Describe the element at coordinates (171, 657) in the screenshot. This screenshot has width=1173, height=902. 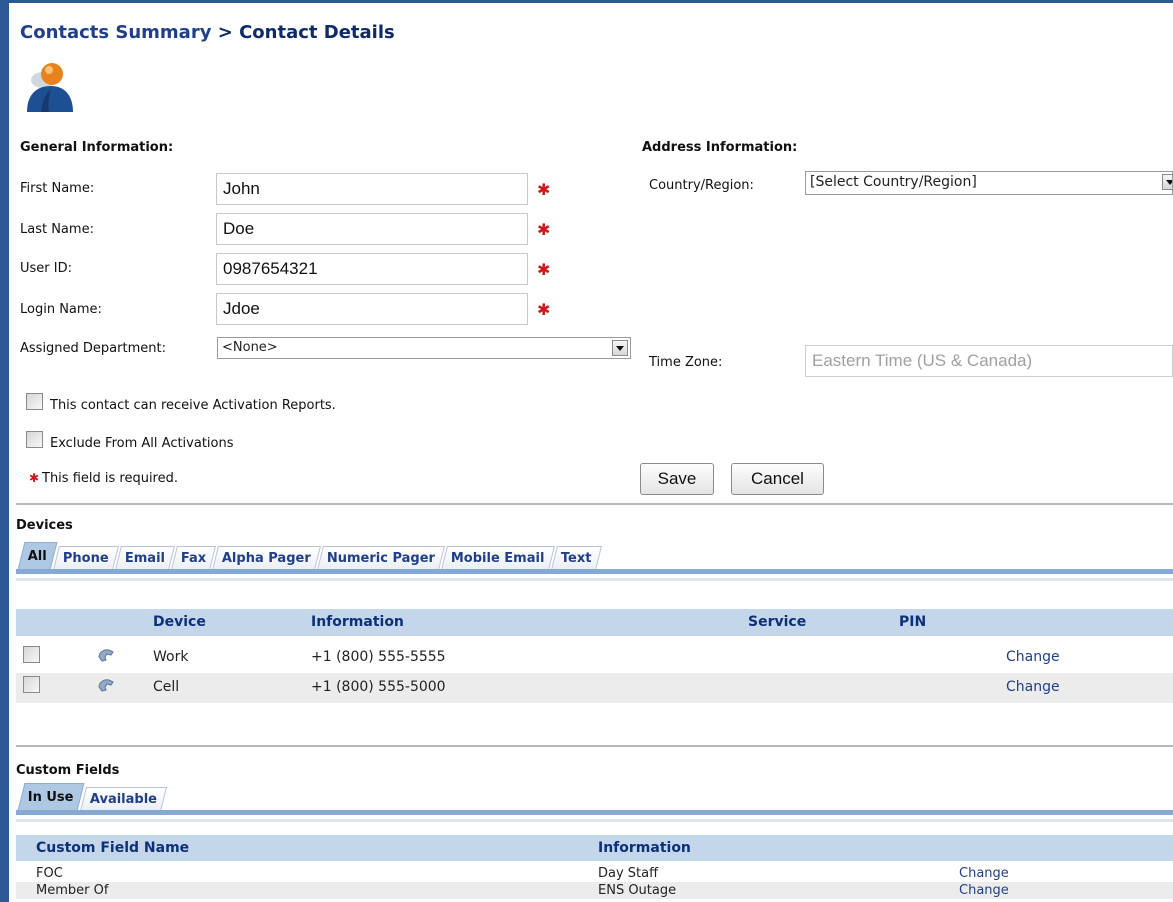
I see `device-name: Work` at that location.